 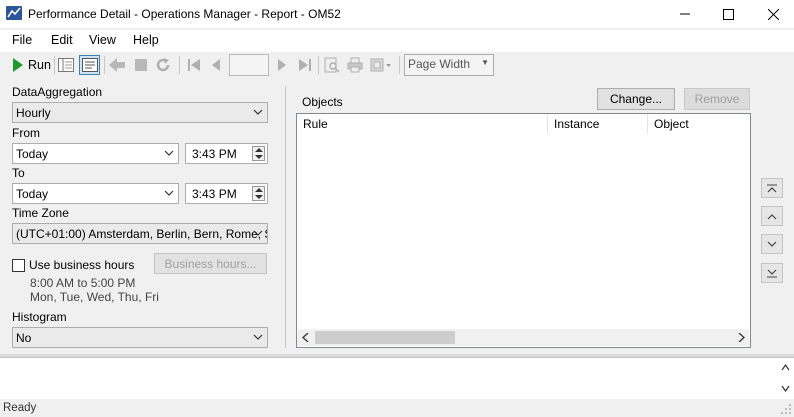 I want to click on histogram-label: Histogram, so click(x=39, y=317).